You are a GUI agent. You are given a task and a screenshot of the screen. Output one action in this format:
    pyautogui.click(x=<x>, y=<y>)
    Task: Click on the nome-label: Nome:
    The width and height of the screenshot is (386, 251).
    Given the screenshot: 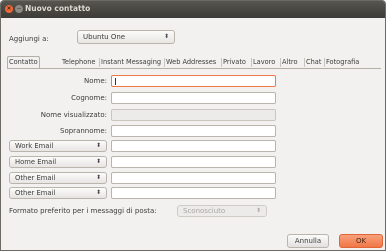 What is the action you would take?
    pyautogui.click(x=95, y=81)
    